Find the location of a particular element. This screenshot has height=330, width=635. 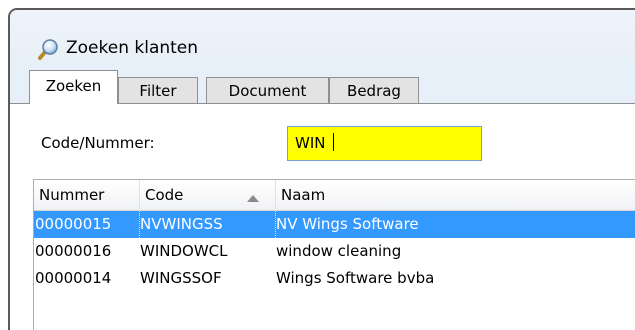

cell-nummer: 00000015 is located at coordinates (87, 224).